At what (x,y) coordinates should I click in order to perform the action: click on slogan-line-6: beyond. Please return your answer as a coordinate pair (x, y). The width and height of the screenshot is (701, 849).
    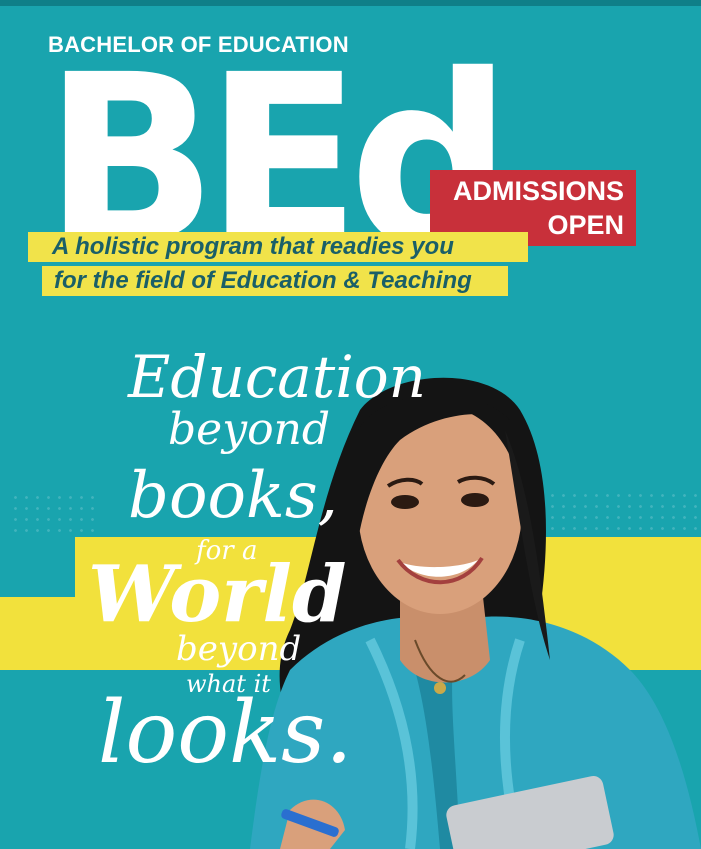
    Looking at the image, I should click on (239, 649).